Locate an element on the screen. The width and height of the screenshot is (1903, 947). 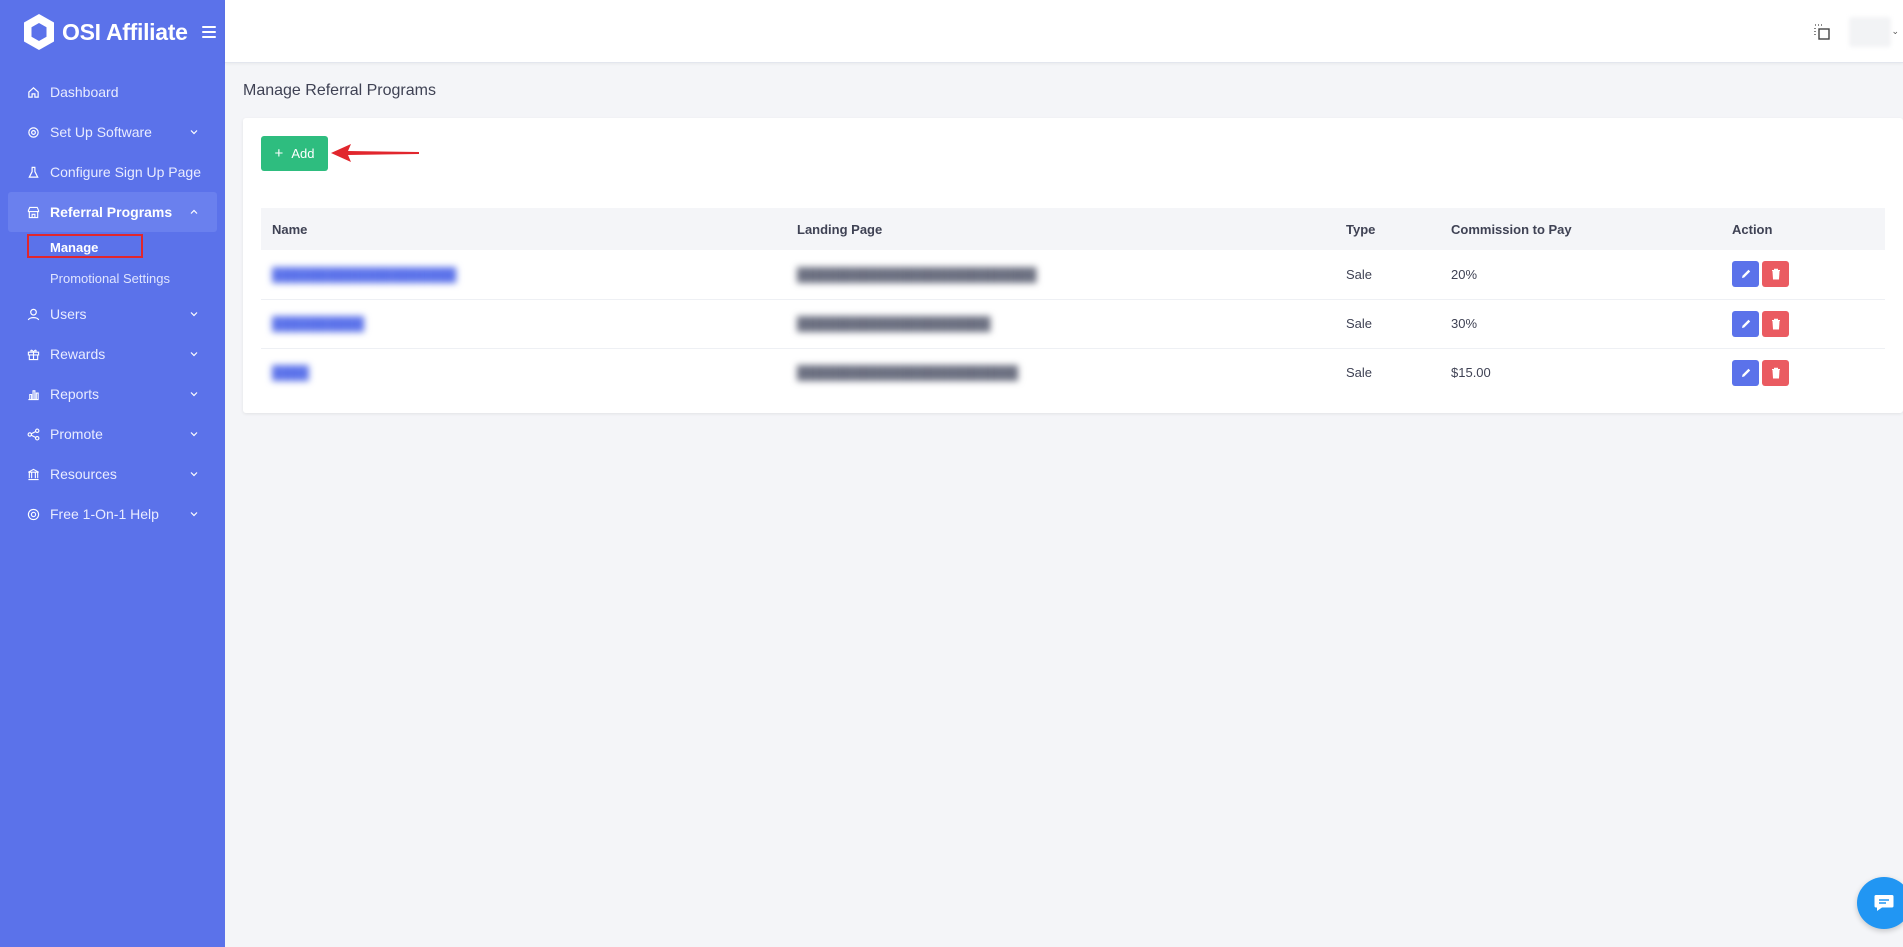
subnav-item-promotional-settings: Promotional Settings is located at coordinates (137, 278).